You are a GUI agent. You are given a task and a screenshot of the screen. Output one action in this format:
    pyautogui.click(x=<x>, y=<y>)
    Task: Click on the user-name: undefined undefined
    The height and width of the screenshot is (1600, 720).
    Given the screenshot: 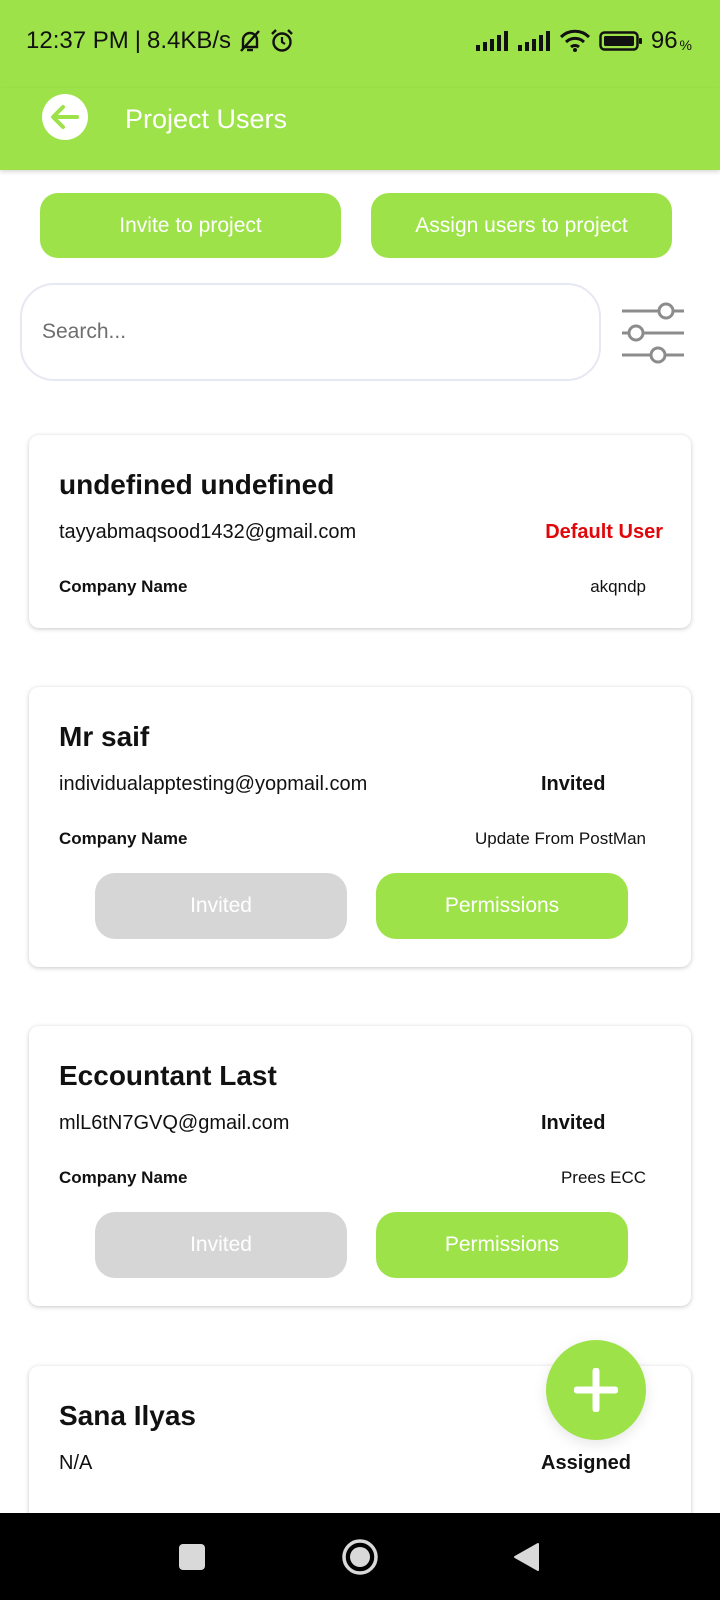 What is the action you would take?
    pyautogui.click(x=197, y=484)
    